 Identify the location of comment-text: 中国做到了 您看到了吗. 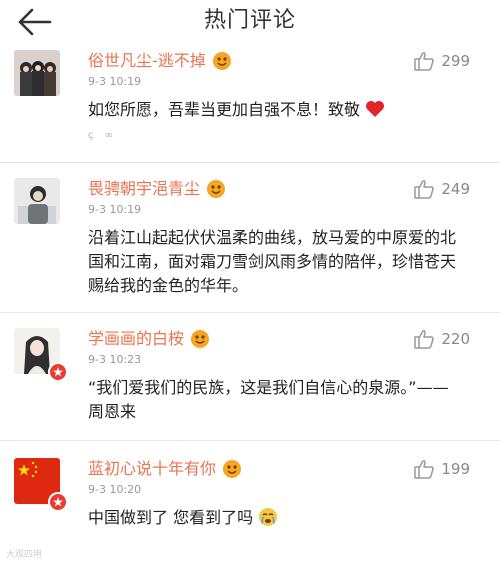
(278, 518).